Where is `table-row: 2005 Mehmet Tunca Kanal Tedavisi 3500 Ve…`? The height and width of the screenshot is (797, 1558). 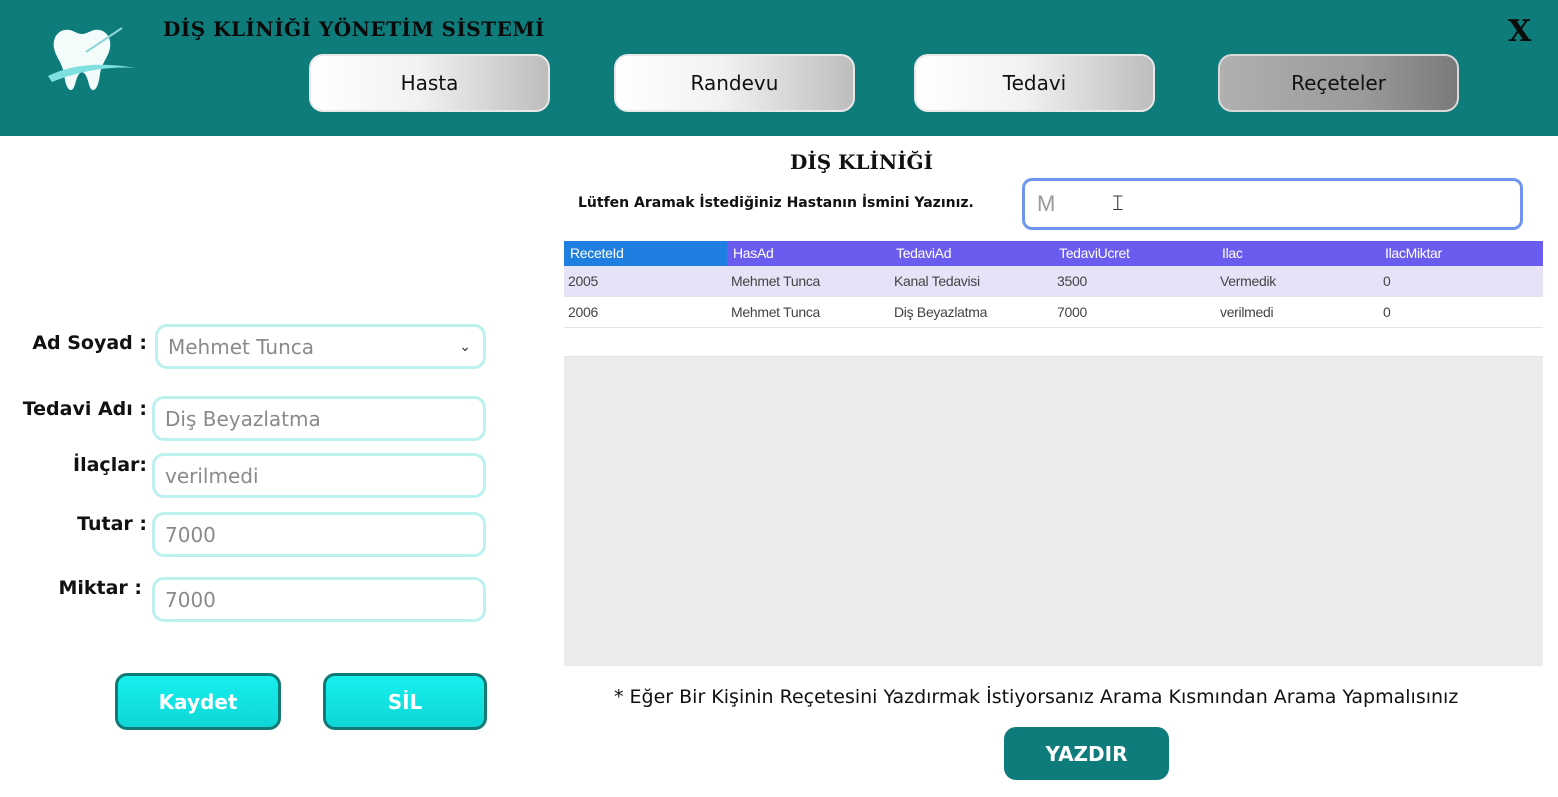
table-row: 2005 Mehmet Tunca Kanal Tedavisi 3500 Ve… is located at coordinates (1053, 281).